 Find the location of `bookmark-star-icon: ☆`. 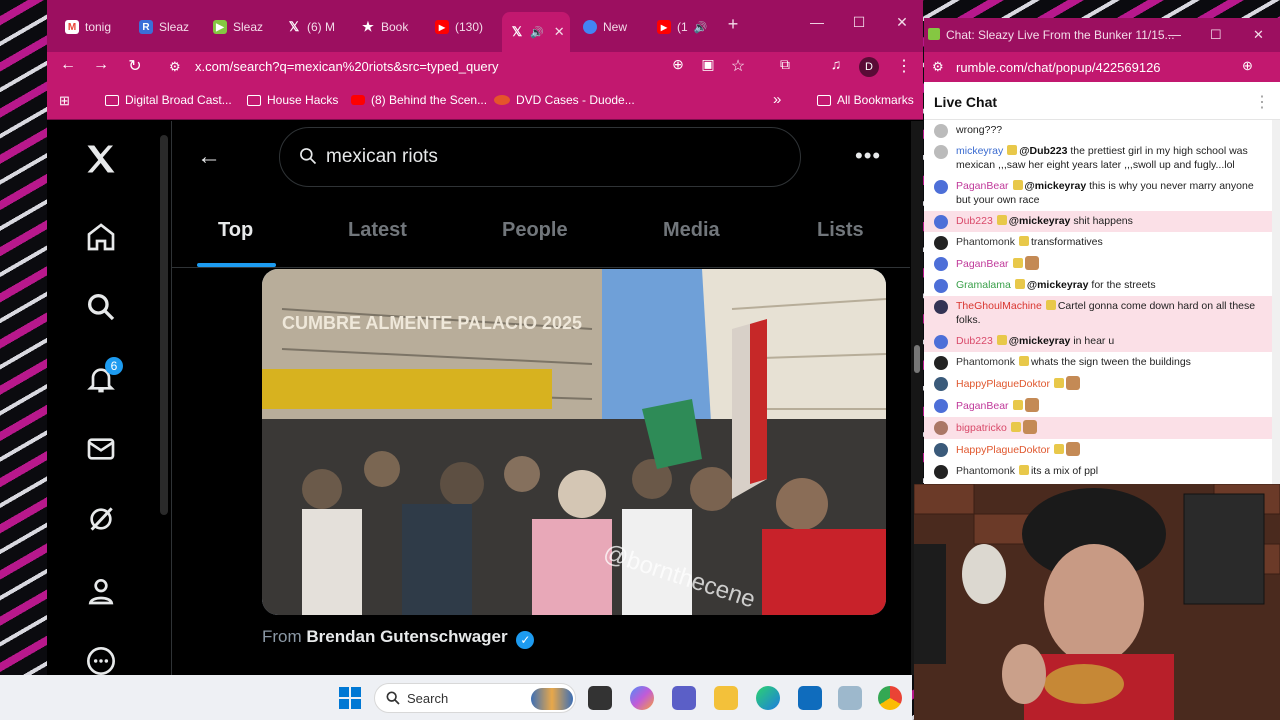

bookmark-star-icon: ☆ is located at coordinates (738, 66).